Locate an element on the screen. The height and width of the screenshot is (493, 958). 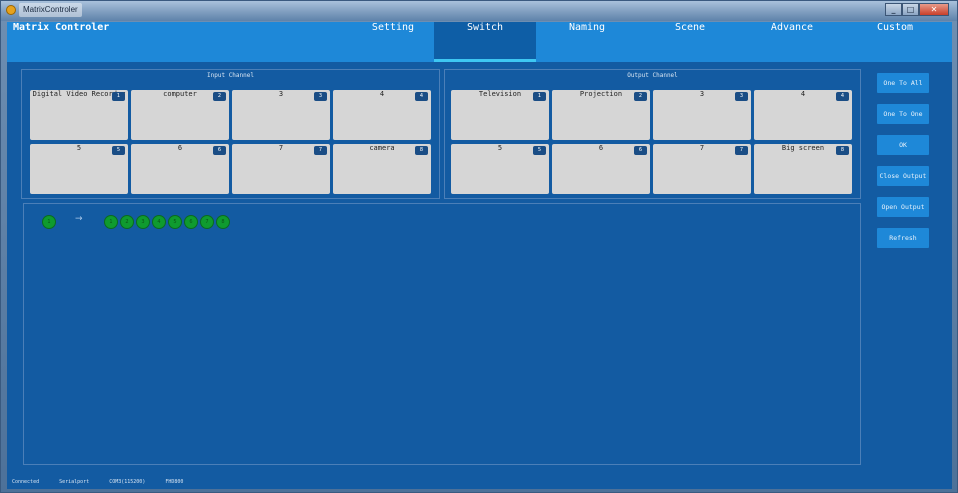
one-to-one-button: One To One is located at coordinates (903, 114).